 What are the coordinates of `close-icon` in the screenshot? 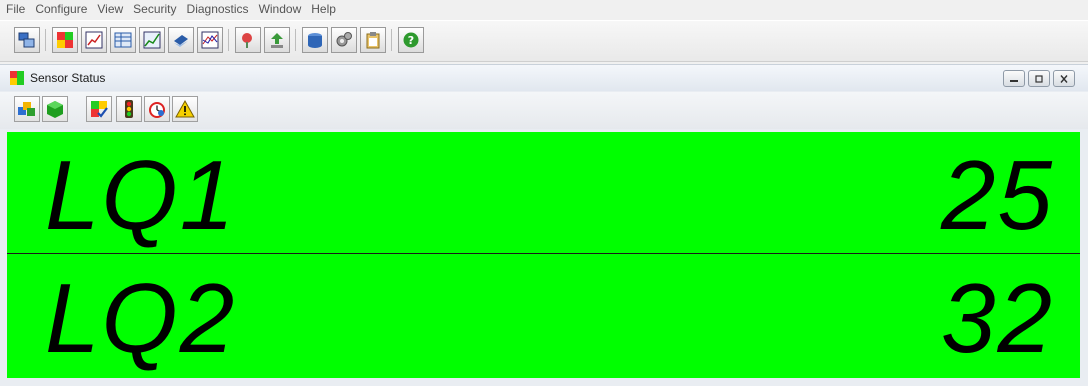 It's located at (1064, 78).